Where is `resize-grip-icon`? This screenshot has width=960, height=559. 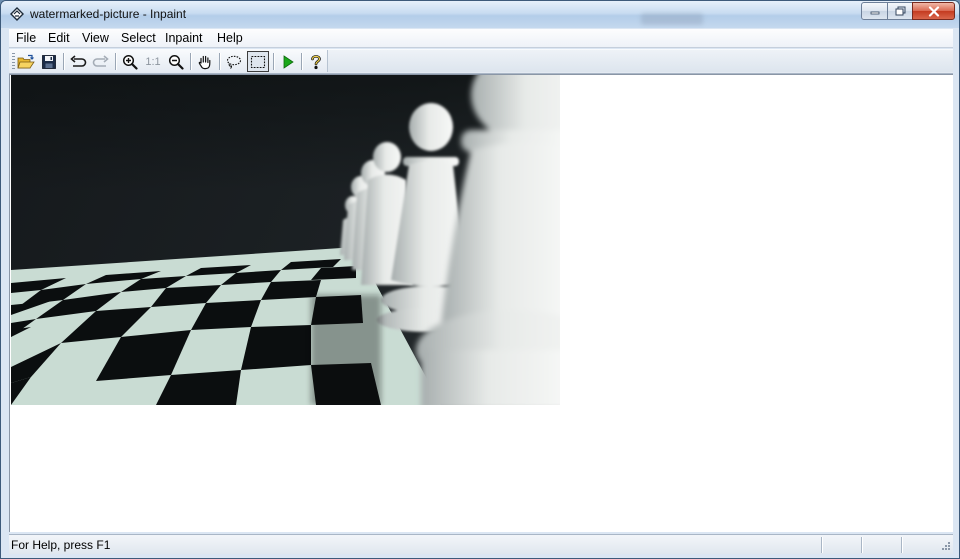
resize-grip-icon is located at coordinates (945, 545).